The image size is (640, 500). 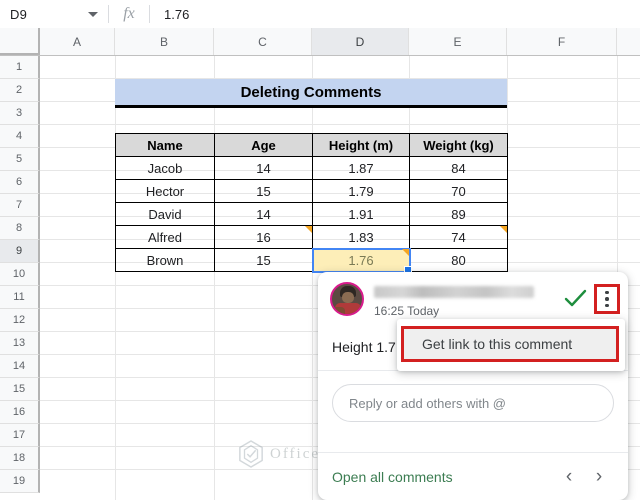 I want to click on comment-more-options-button, so click(x=607, y=299).